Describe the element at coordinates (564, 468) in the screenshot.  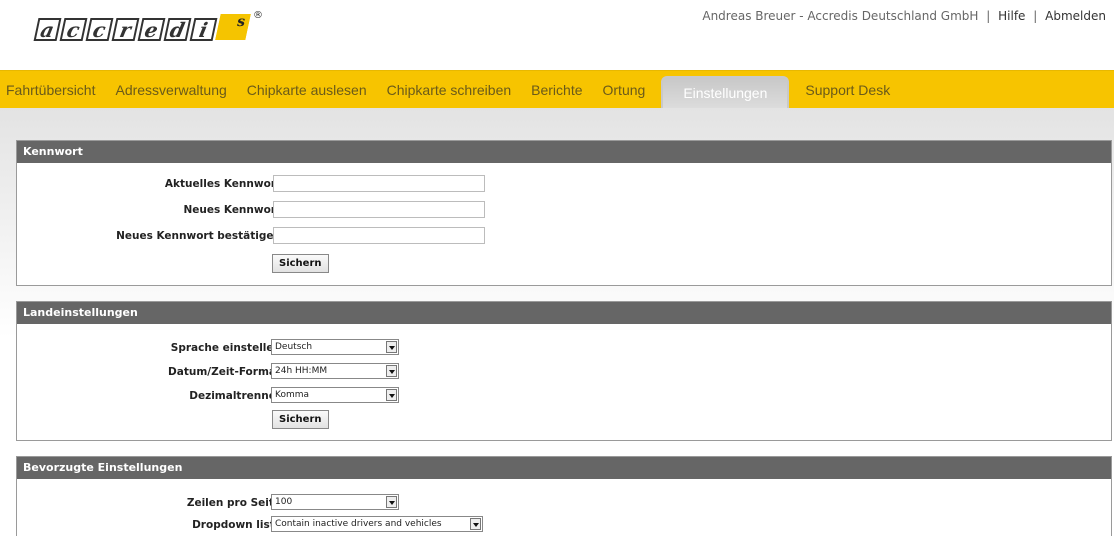
I see `panel-title: Bevorzugte Einstellungen` at that location.